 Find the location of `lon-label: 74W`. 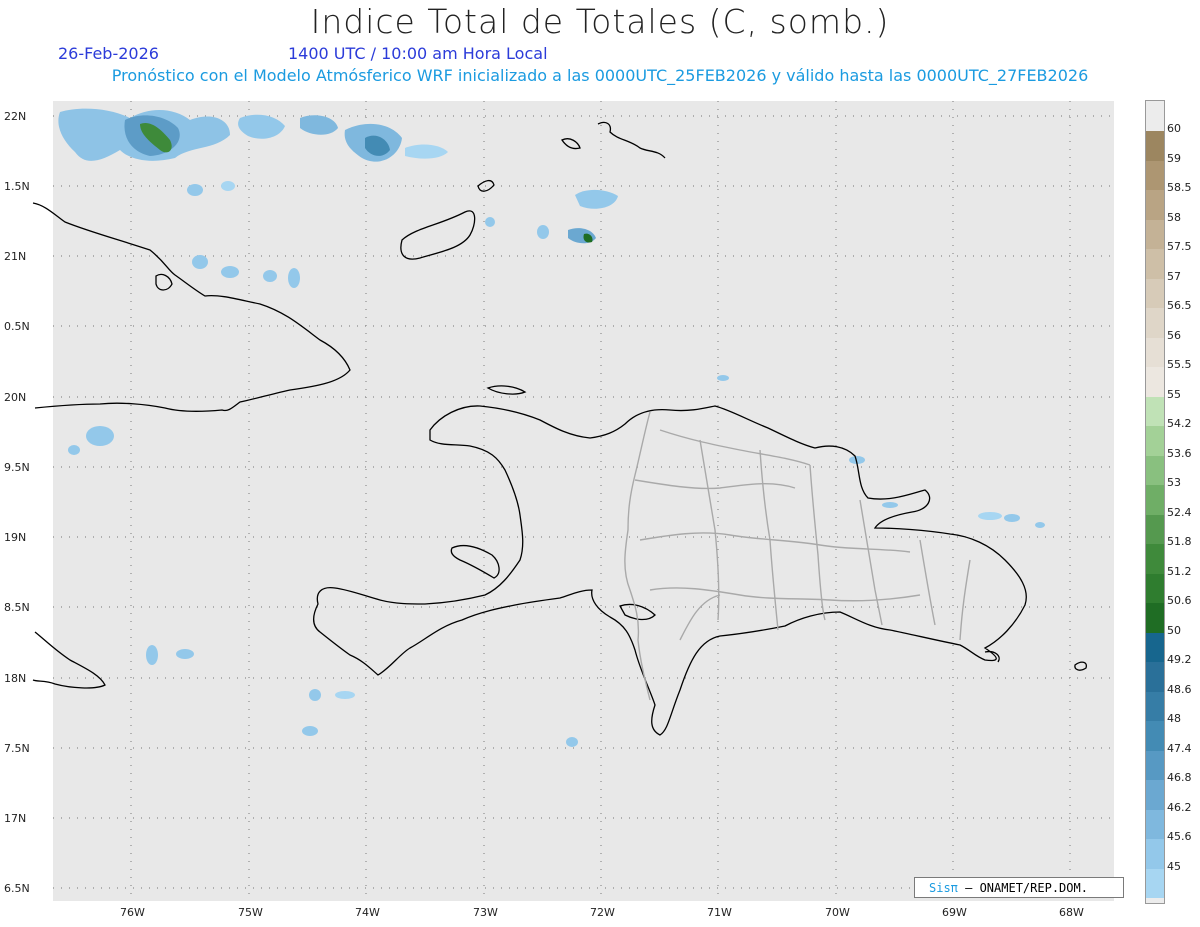

lon-label: 74W is located at coordinates (367, 912).